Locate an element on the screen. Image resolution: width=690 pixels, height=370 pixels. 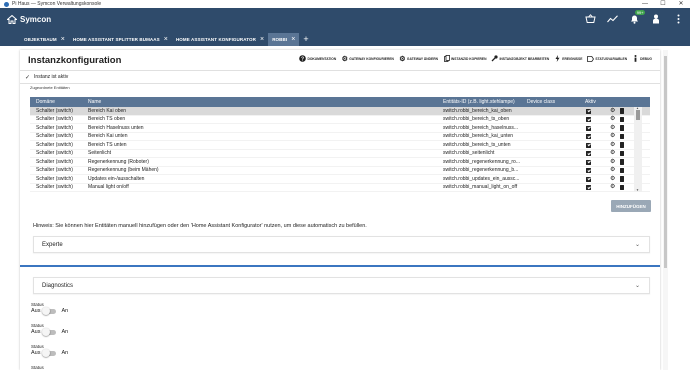
toggle-knob is located at coordinates (46, 332).